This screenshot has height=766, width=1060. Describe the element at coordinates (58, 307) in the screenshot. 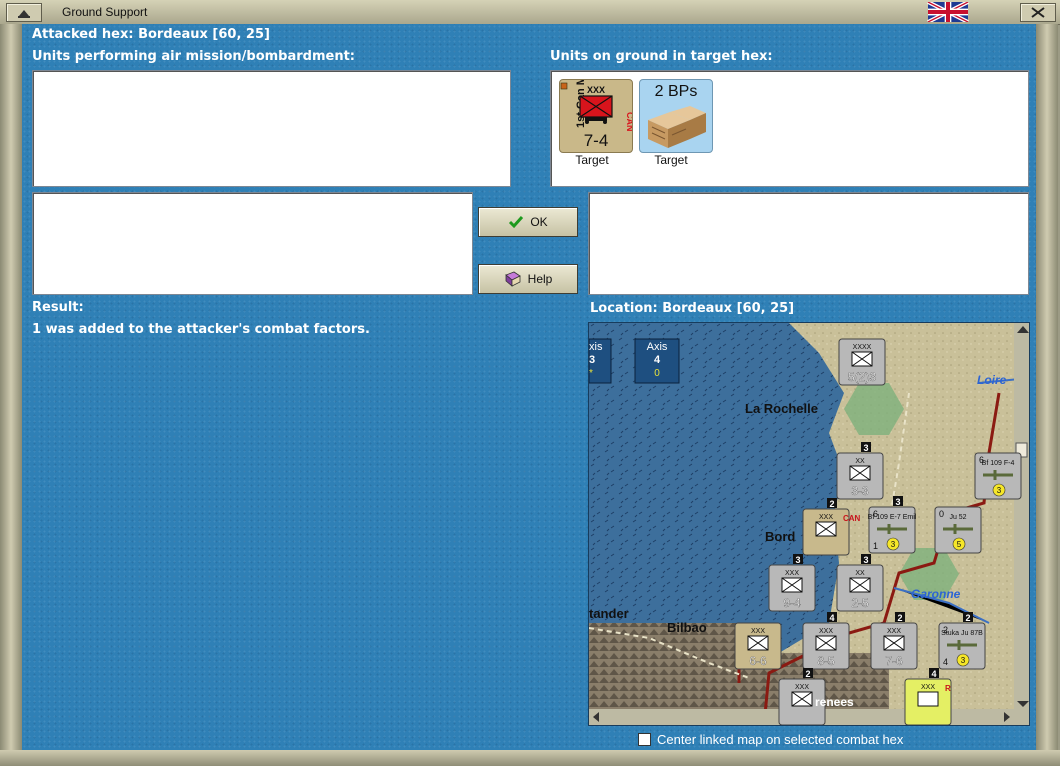

I see `result-label: Result:` at that location.